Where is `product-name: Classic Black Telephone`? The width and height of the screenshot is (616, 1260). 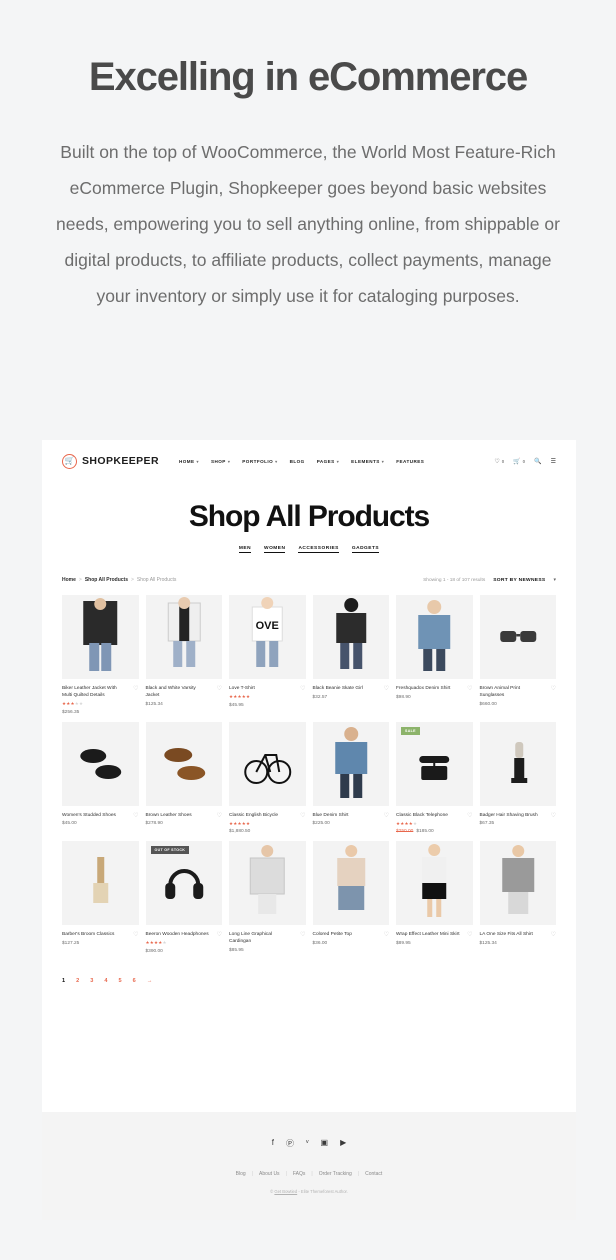 product-name: Classic Black Telephone is located at coordinates (428, 815).